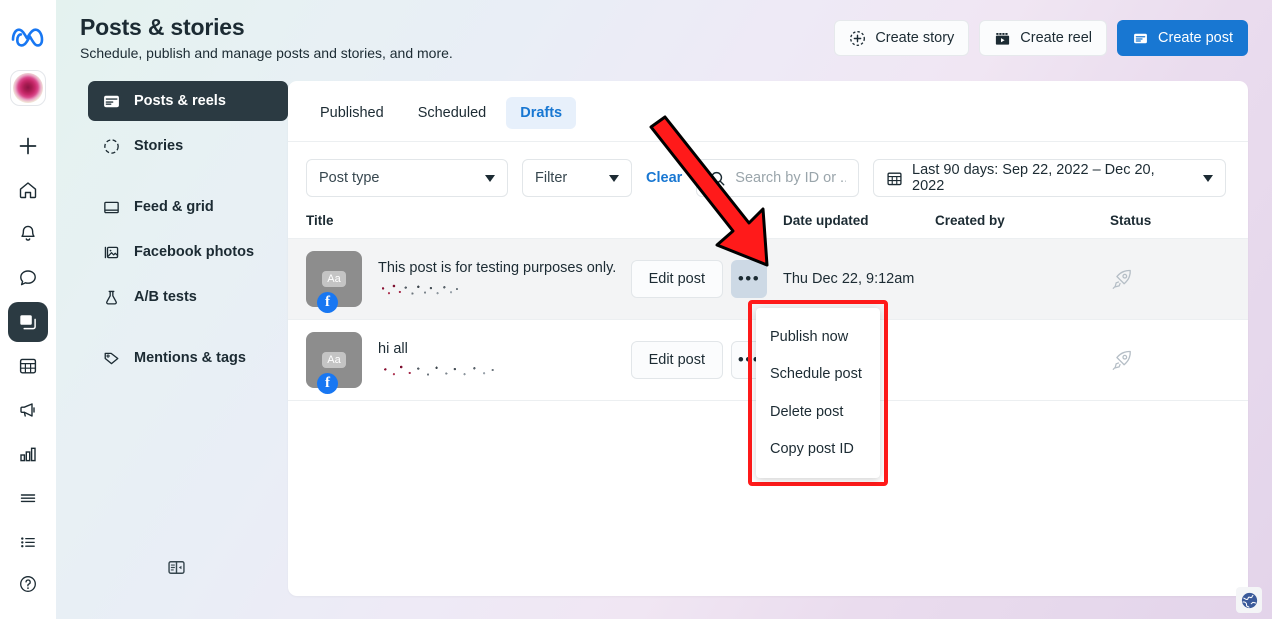 The image size is (1272, 619). Describe the element at coordinates (111, 101) in the screenshot. I see `posts-card-icon` at that location.